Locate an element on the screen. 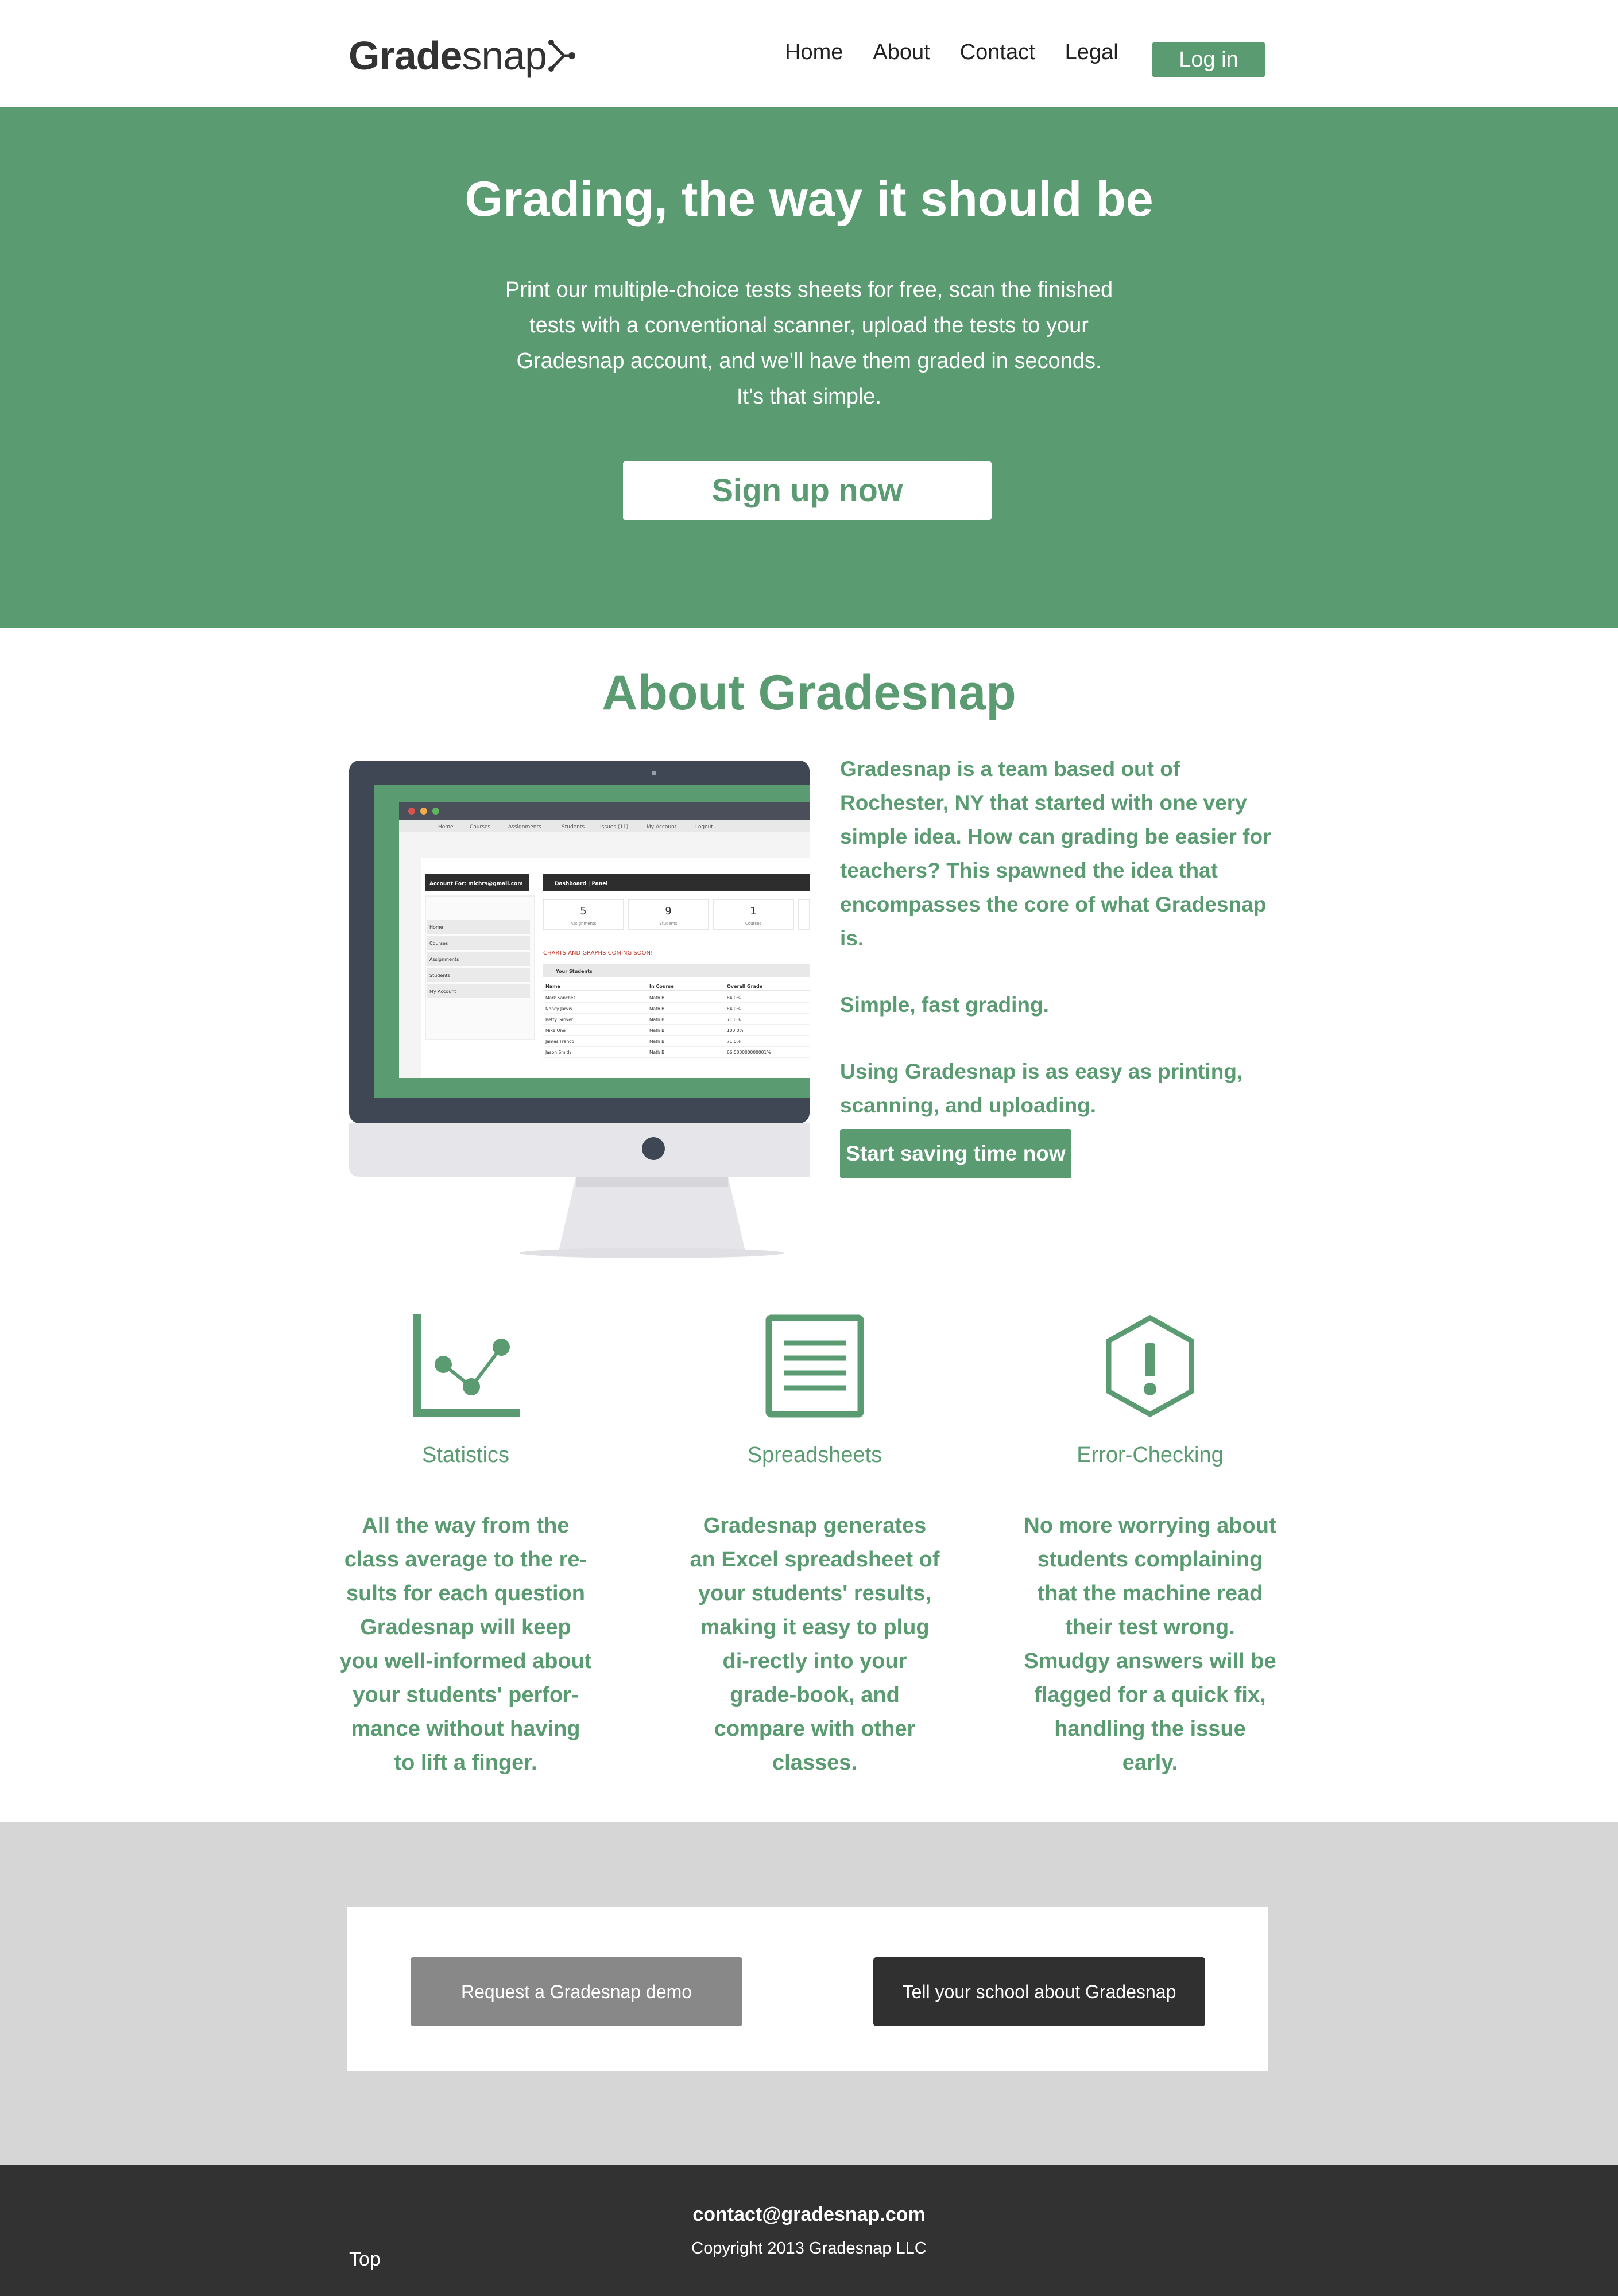 This screenshot has height=2296, width=1618. nav-link-legal: Legal is located at coordinates (1091, 52).